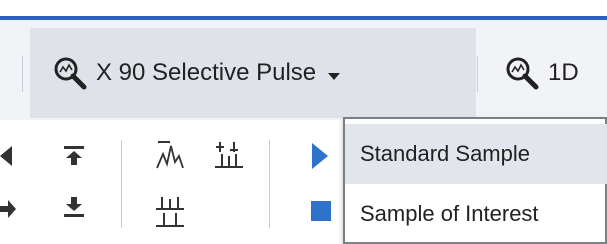 Image resolution: width=607 pixels, height=244 pixels. What do you see at coordinates (334, 76) in the screenshot?
I see `chevron-down-icon` at bounding box center [334, 76].